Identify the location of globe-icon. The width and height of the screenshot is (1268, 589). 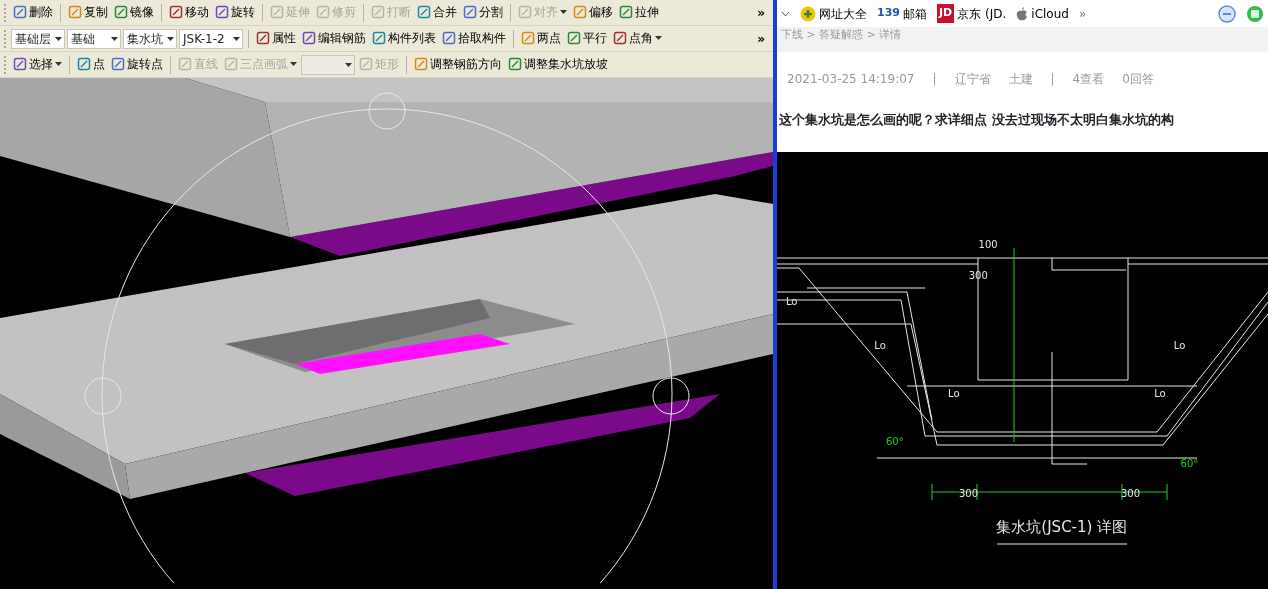
(808, 13).